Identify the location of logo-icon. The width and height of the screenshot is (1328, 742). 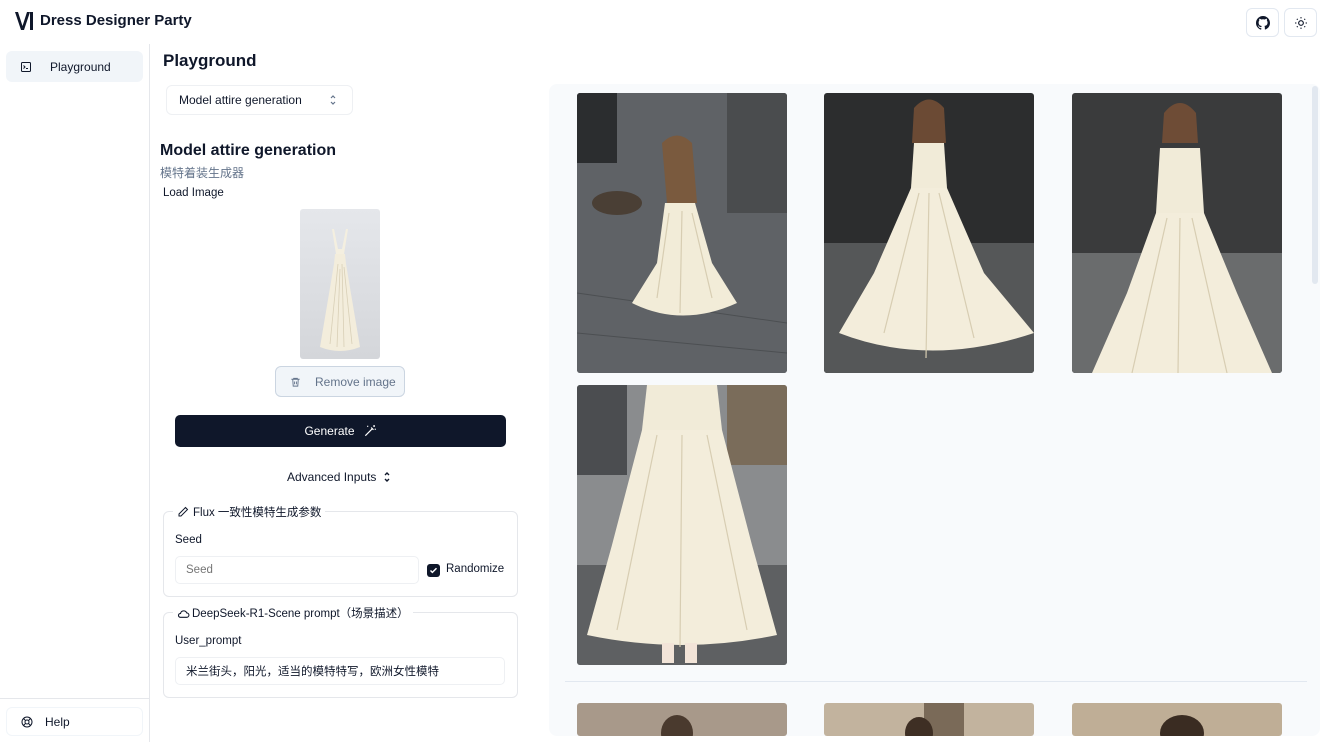
(24, 21).